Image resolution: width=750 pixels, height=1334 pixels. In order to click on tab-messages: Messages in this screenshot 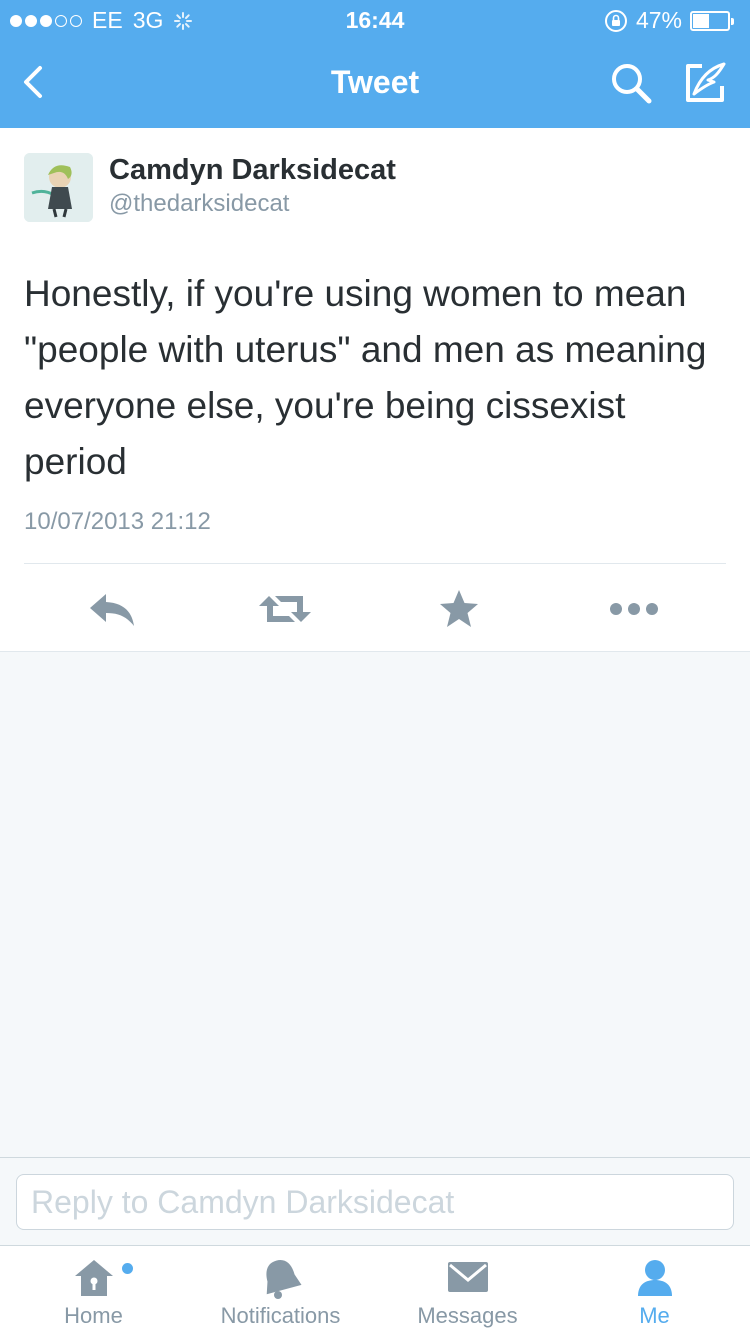, I will do `click(467, 1290)`.